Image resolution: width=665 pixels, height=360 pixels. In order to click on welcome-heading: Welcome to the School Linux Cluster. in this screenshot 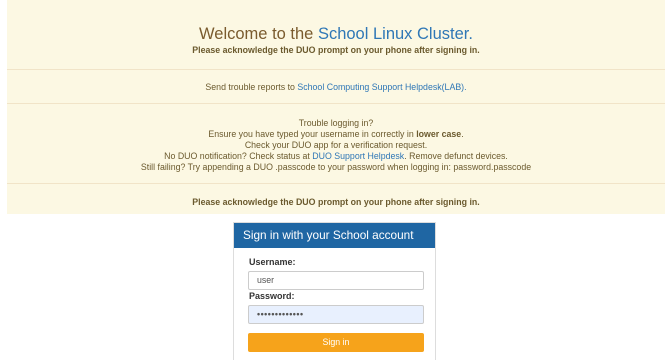, I will do `click(336, 34)`.